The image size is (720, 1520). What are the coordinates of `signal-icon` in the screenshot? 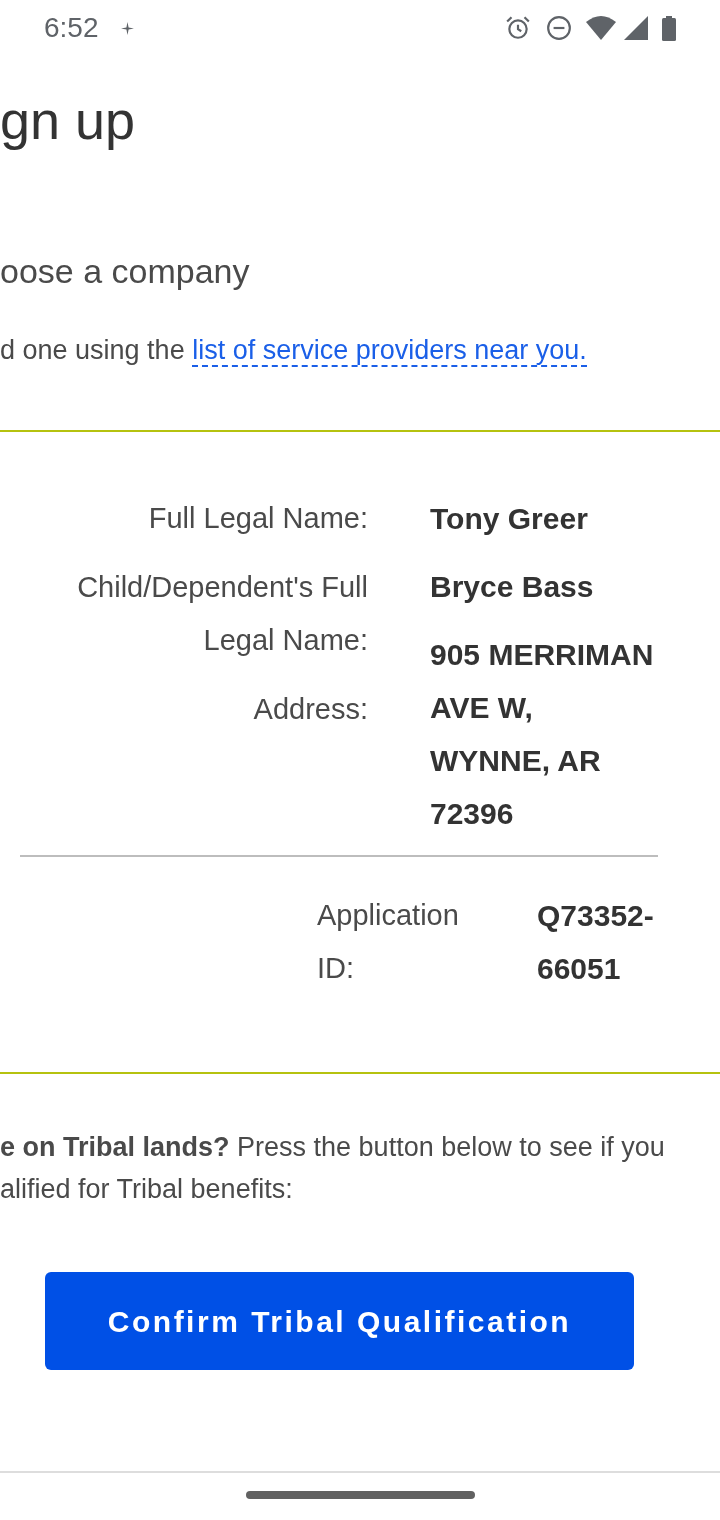 It's located at (636, 28).